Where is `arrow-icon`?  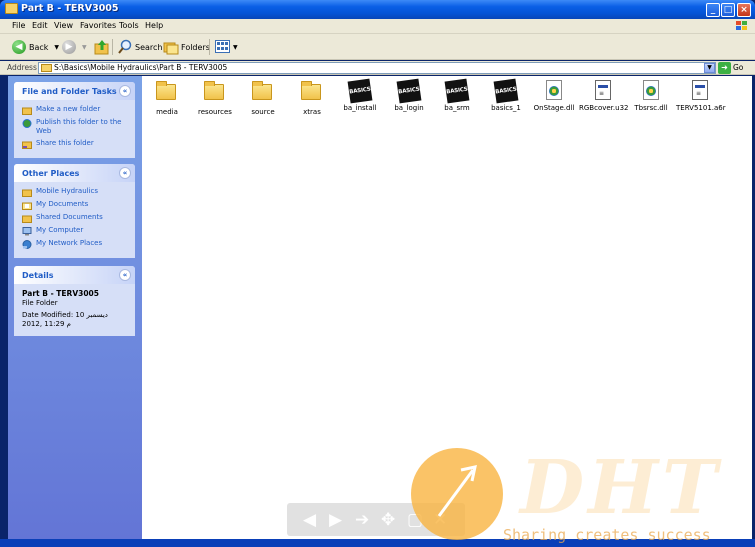
arrow-icon is located at coordinates (457, 491).